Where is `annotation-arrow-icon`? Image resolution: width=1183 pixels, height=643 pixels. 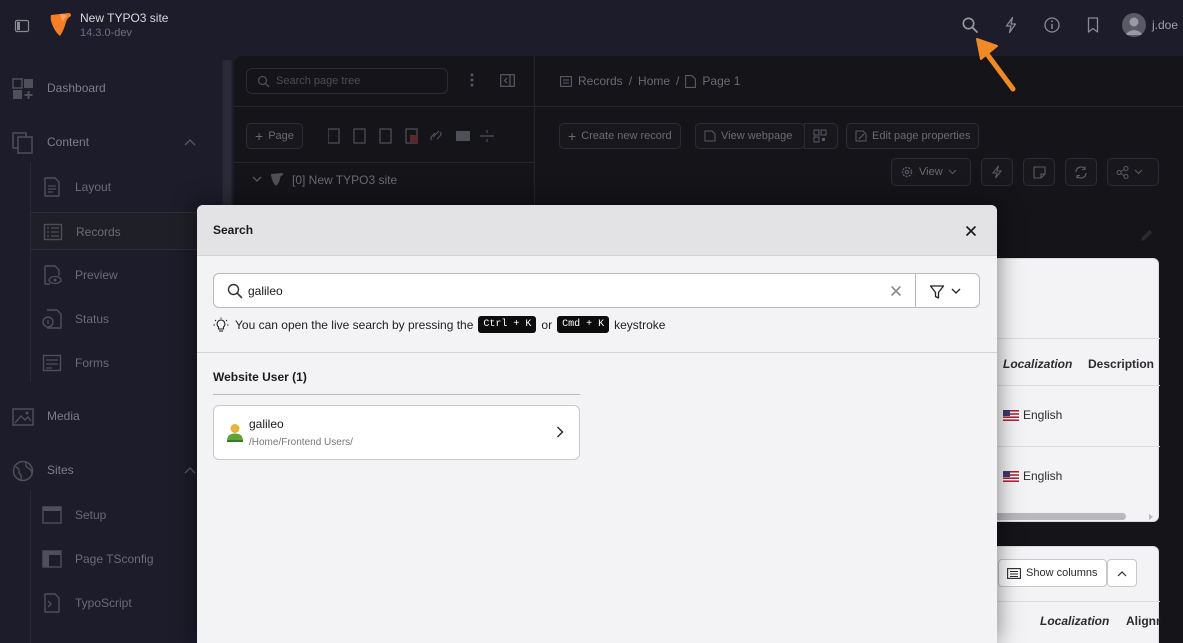
annotation-arrow-icon is located at coordinates (996, 65).